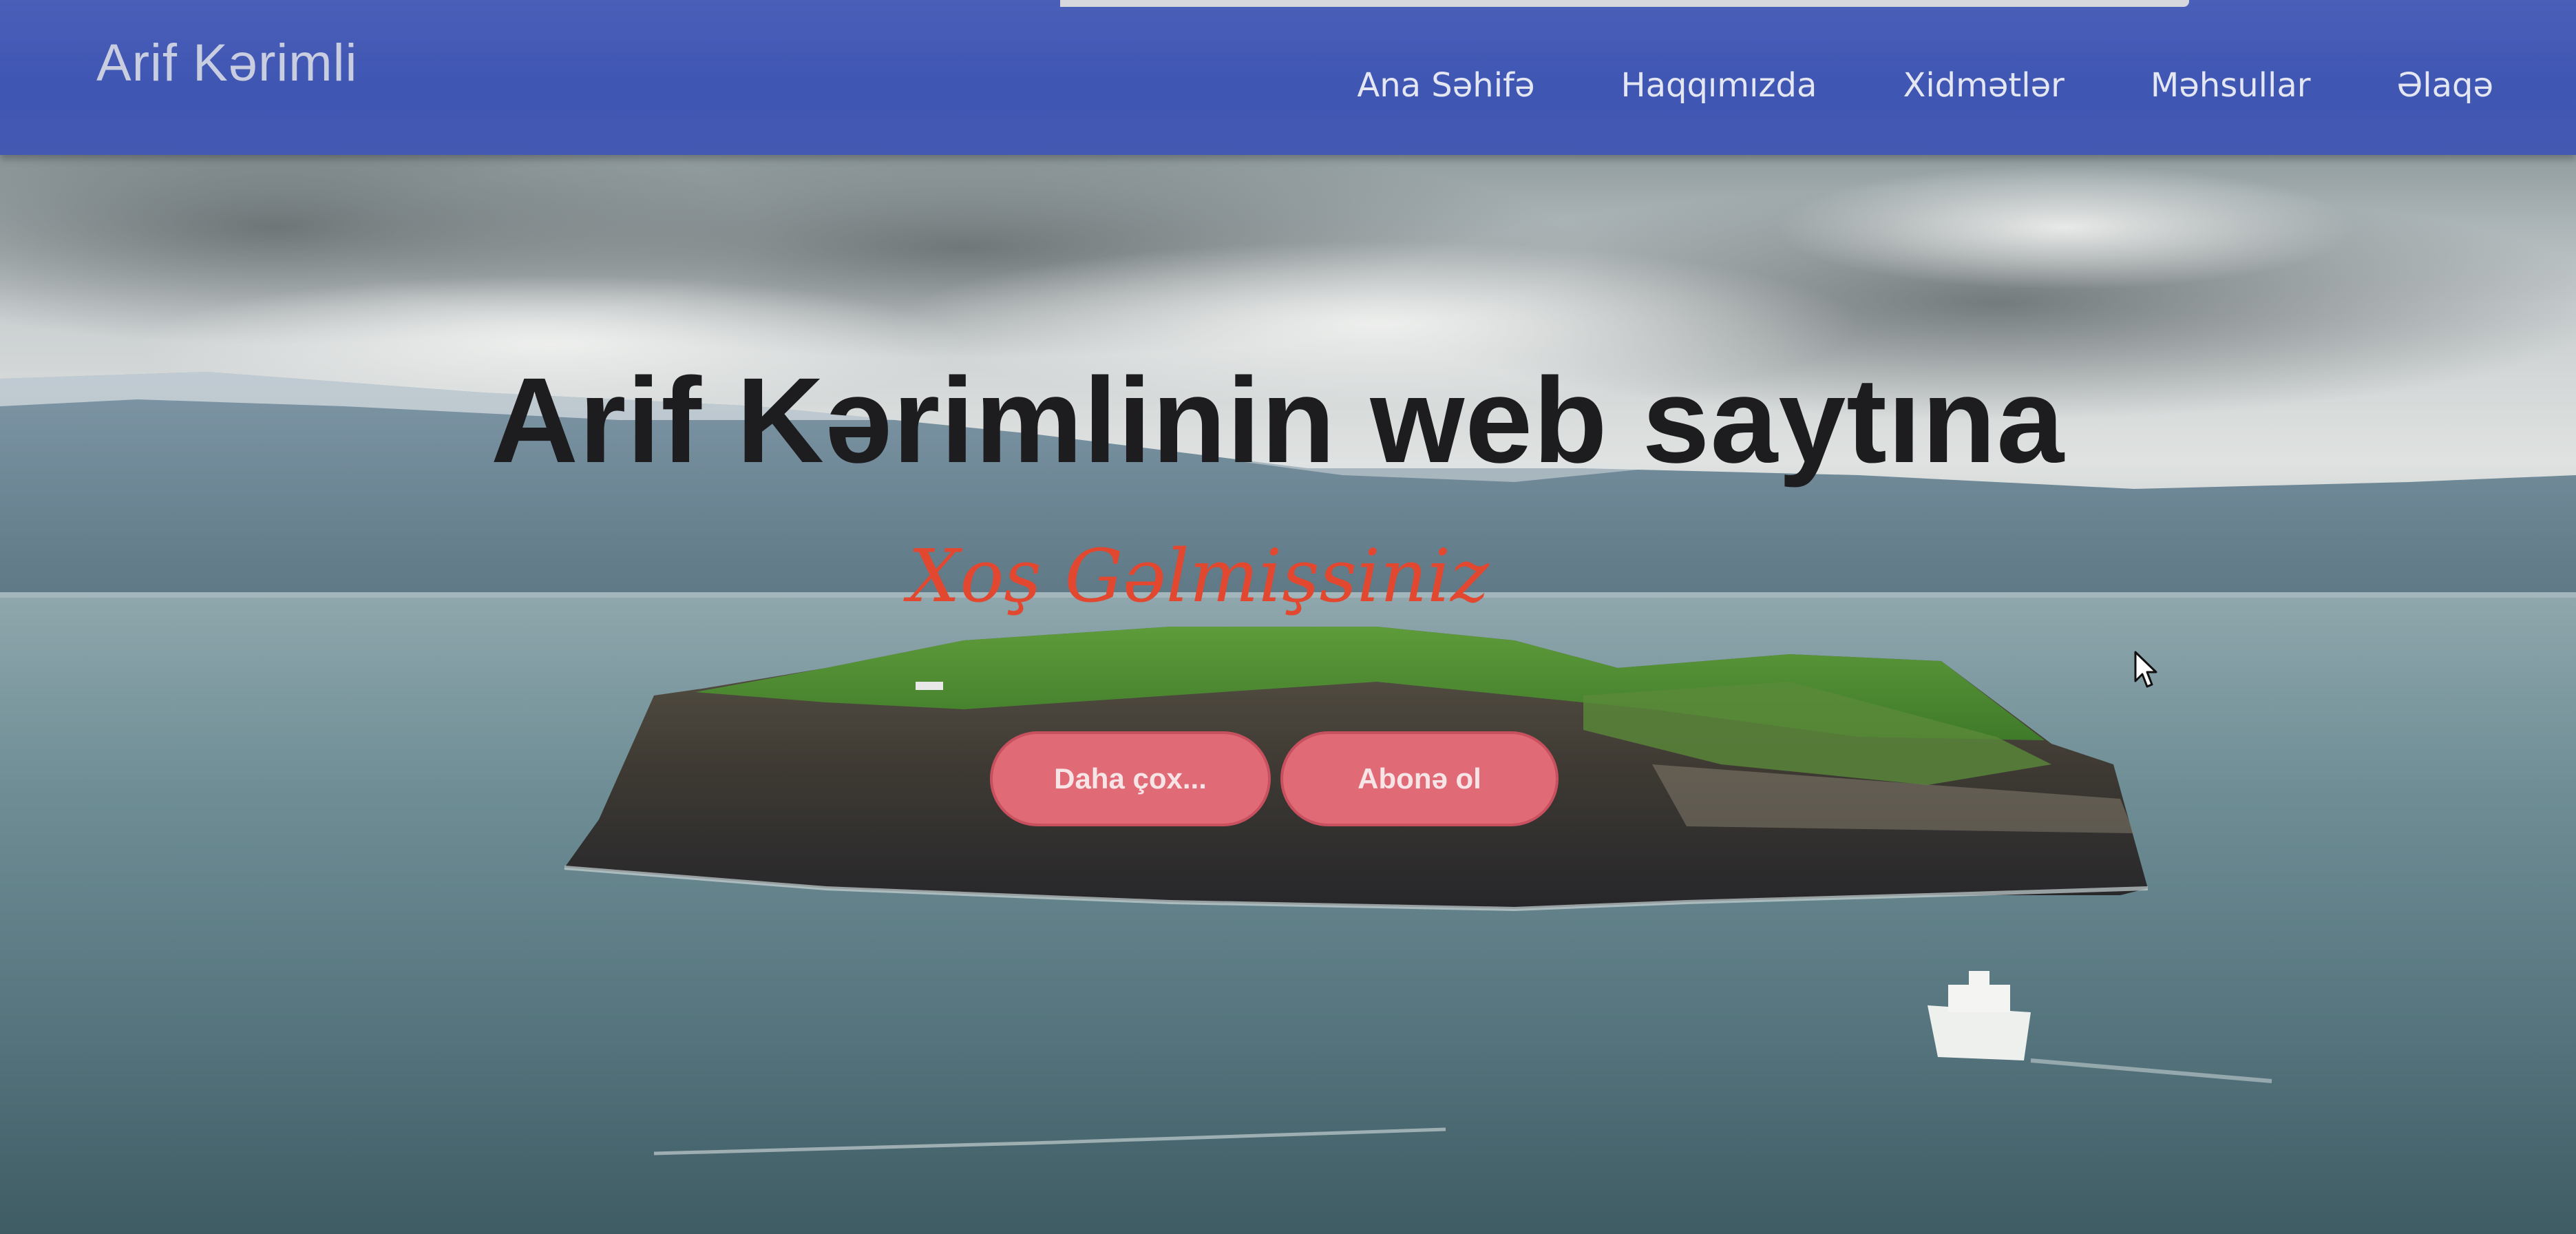  Describe the element at coordinates (1420, 778) in the screenshot. I see `subscribe-button: Abonə ol` at that location.